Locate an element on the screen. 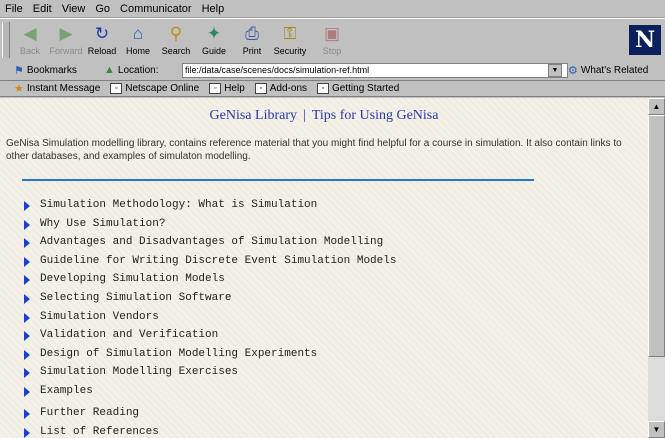 This screenshot has height=438, width=665. help-link-button: ▫ Help is located at coordinates (227, 88).